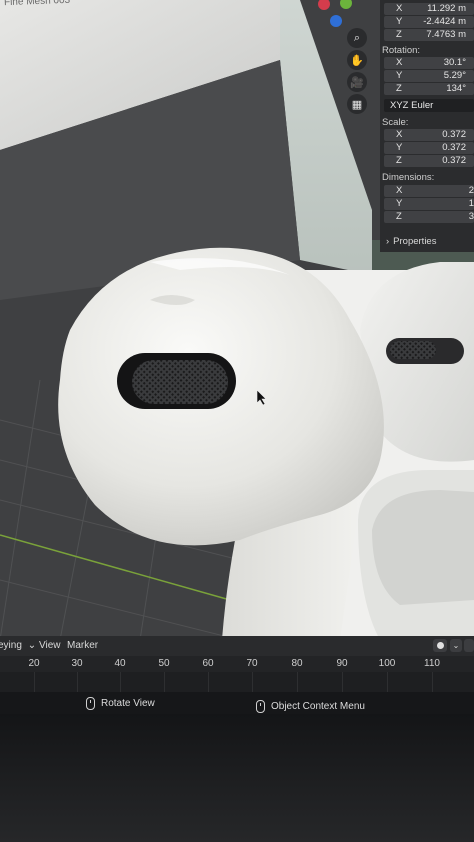  Describe the element at coordinates (34, 663) in the screenshot. I see `frame-label: 20` at that location.